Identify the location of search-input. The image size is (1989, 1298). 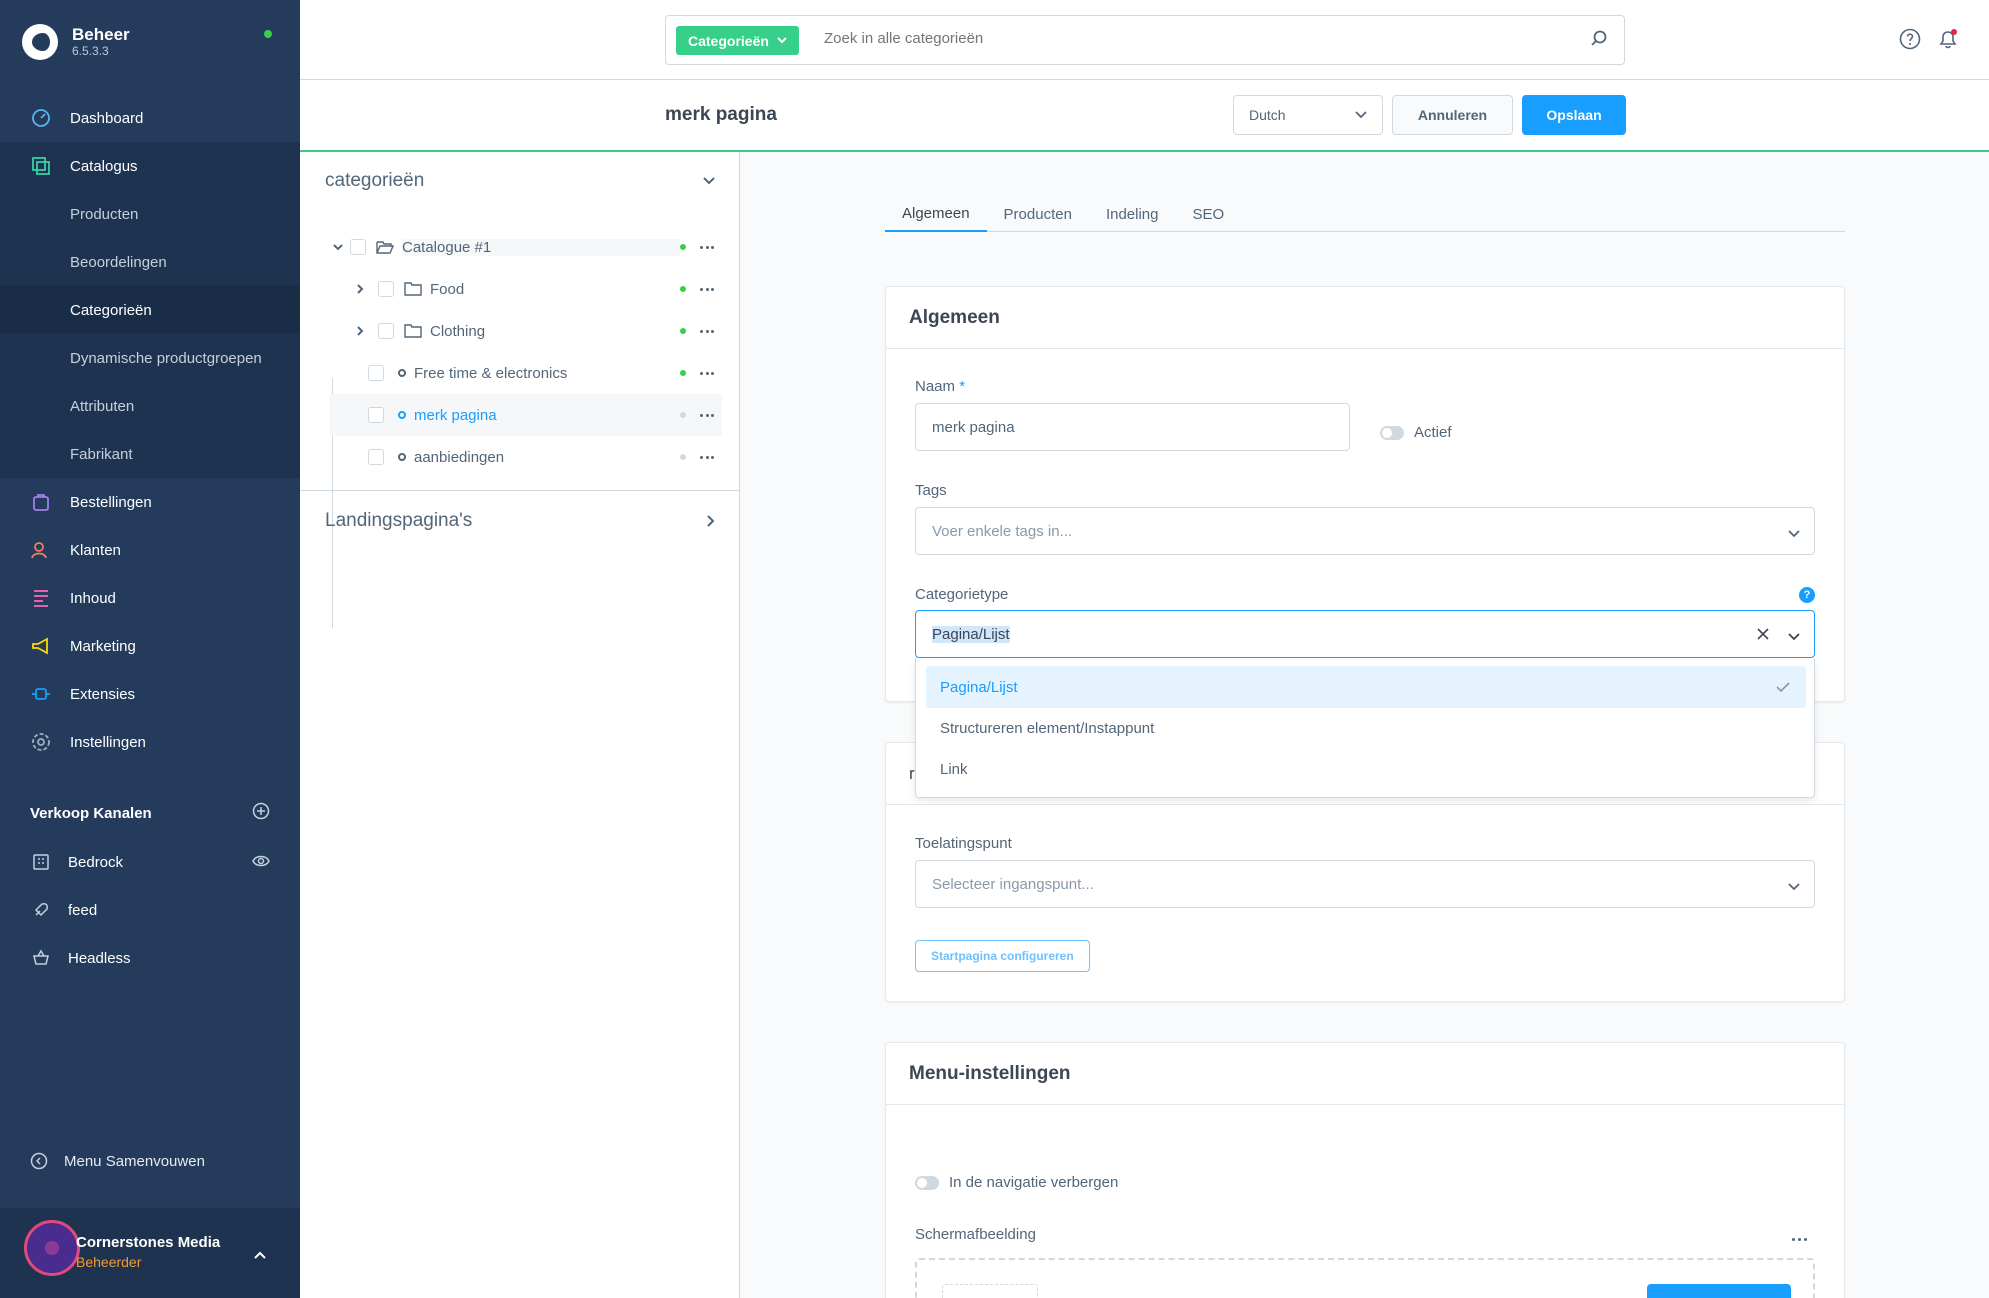
(1184, 38).